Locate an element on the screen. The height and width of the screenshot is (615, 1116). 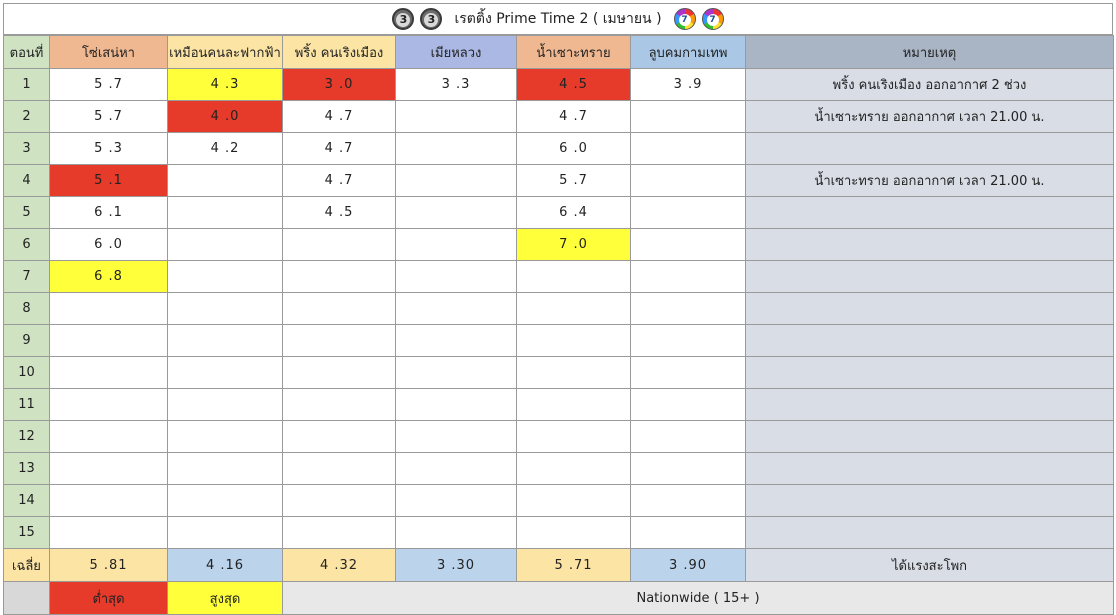
average-cell: 5 .81 is located at coordinates (108, 565).